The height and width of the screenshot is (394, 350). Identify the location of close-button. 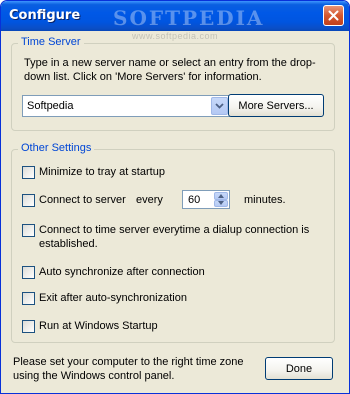
(333, 15).